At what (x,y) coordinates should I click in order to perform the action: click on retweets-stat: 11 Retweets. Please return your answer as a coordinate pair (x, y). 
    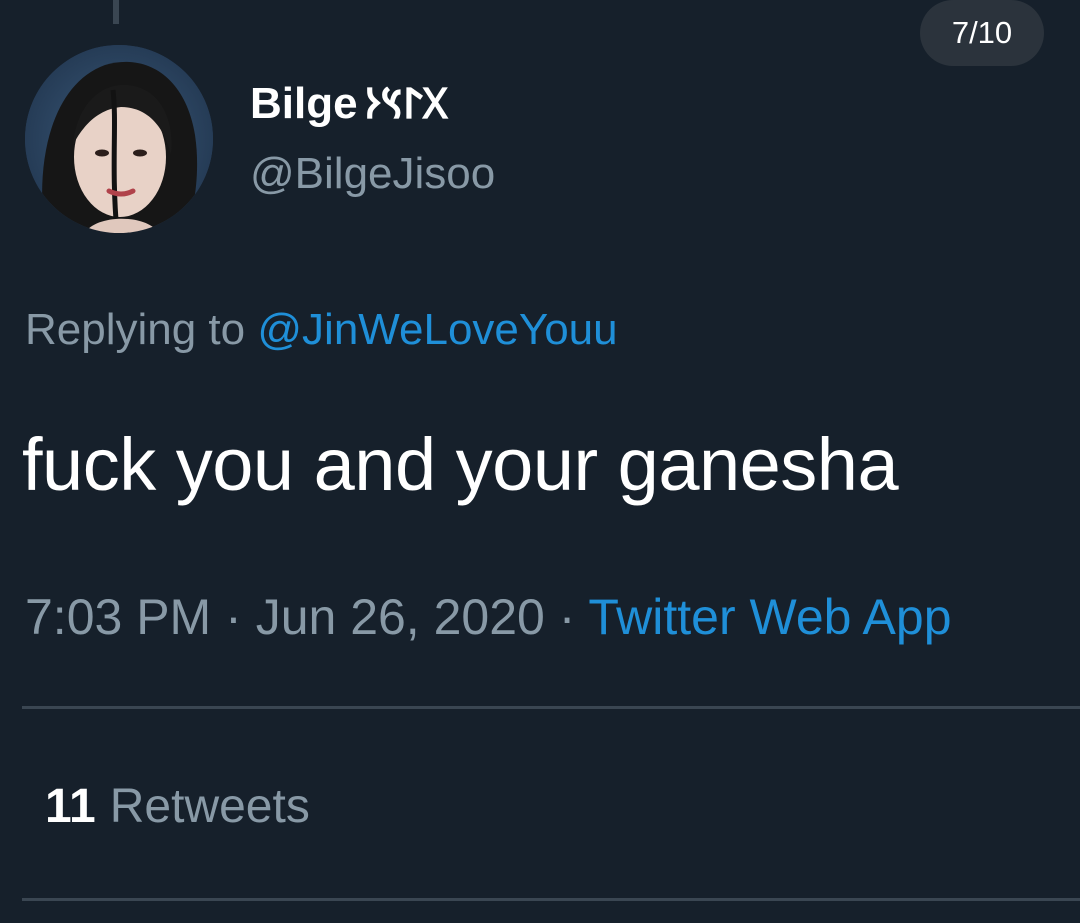
    Looking at the image, I should click on (177, 806).